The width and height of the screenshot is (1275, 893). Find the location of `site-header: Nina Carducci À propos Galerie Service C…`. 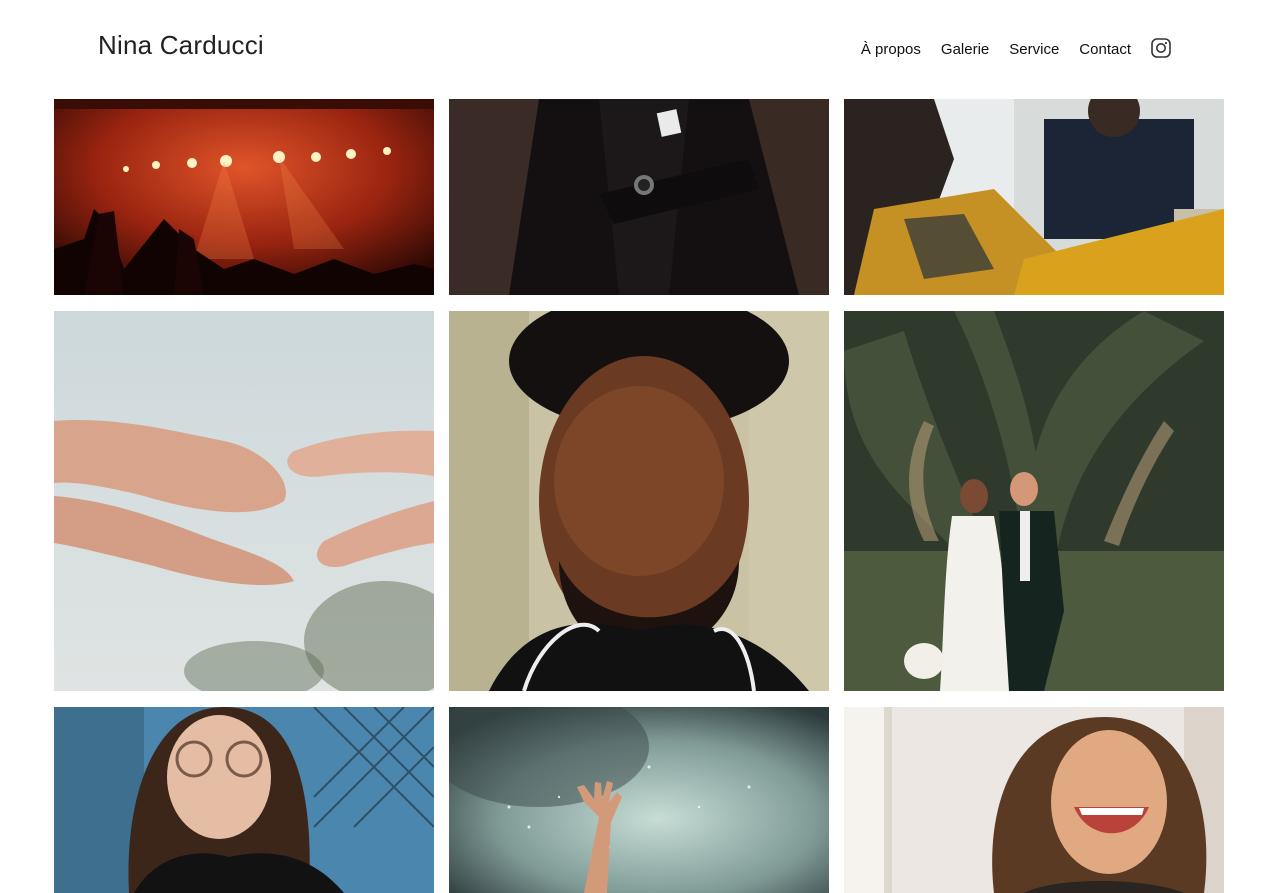

site-header: Nina Carducci À propos Galerie Service C… is located at coordinates (637, 48).